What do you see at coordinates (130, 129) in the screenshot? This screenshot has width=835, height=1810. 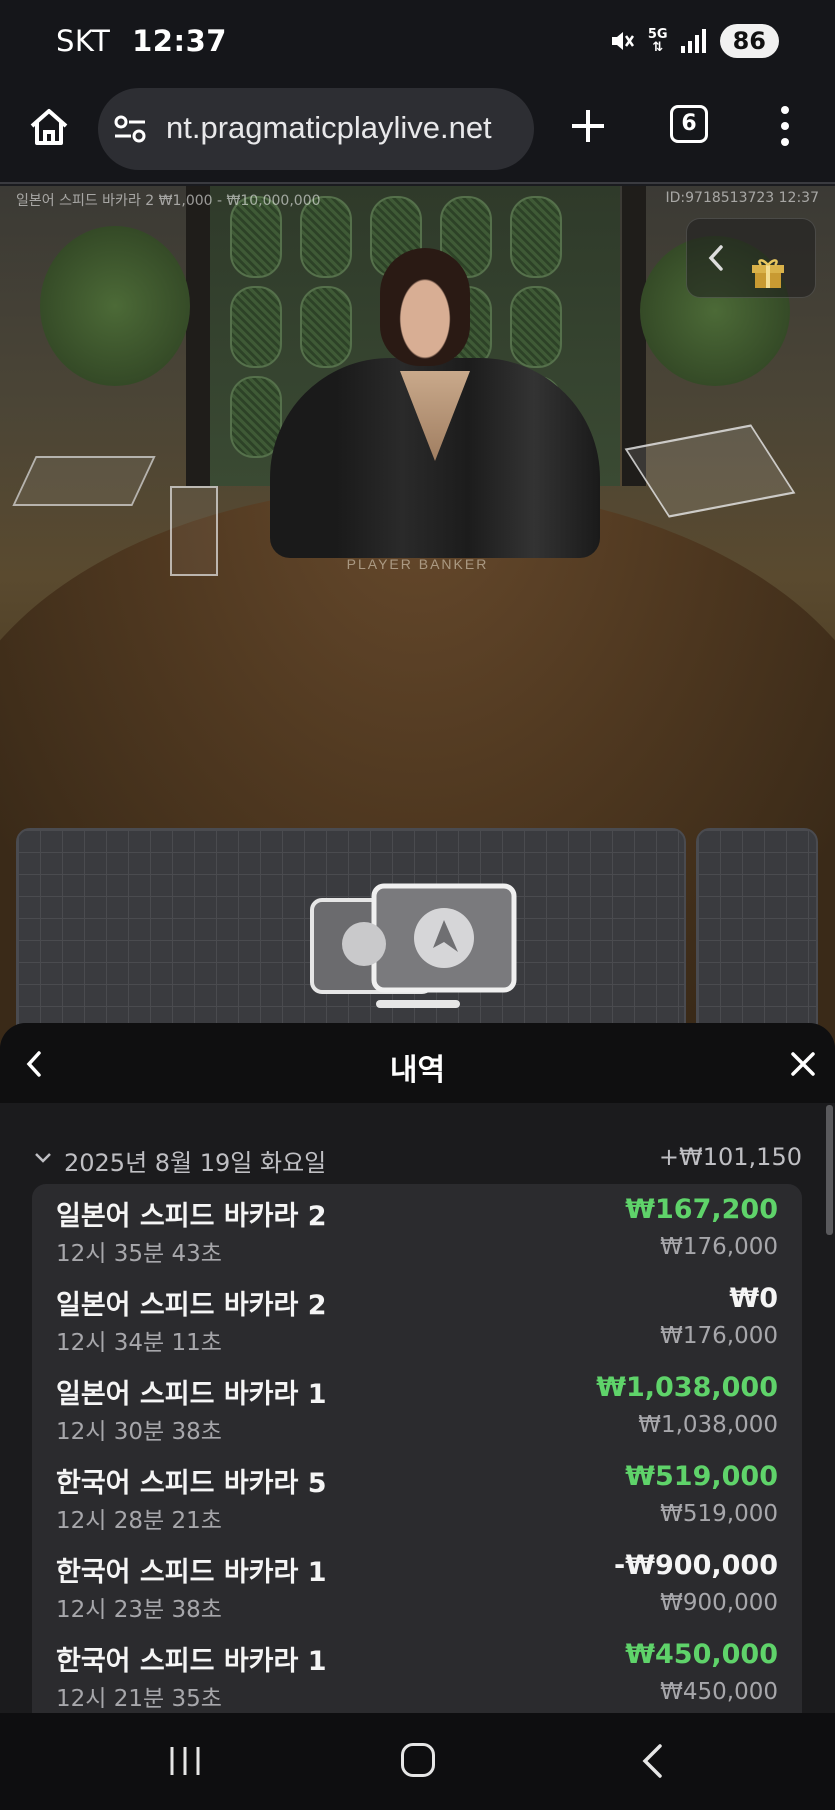 I see `site-settings-icon` at bounding box center [130, 129].